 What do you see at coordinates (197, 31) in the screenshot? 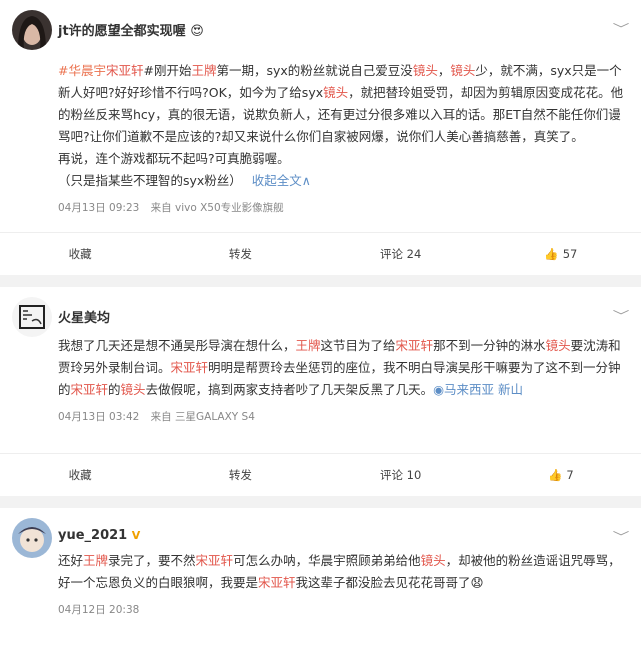
I see `emoji-badge-icon: 😍` at bounding box center [197, 31].